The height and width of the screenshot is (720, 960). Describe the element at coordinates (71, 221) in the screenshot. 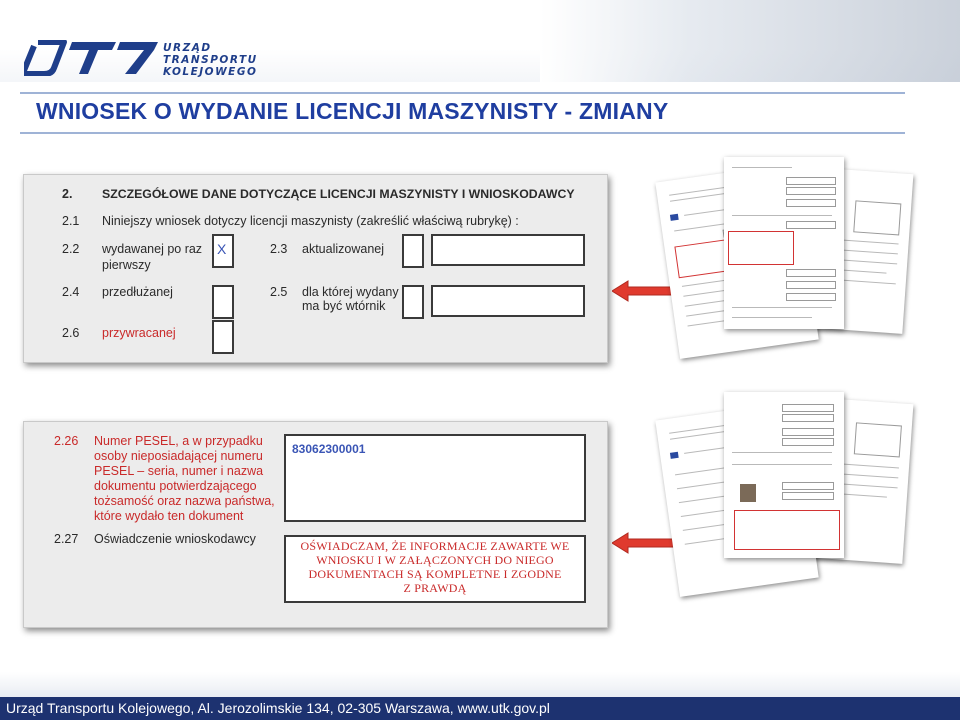

I see `row-2-1-number: 2.1` at that location.